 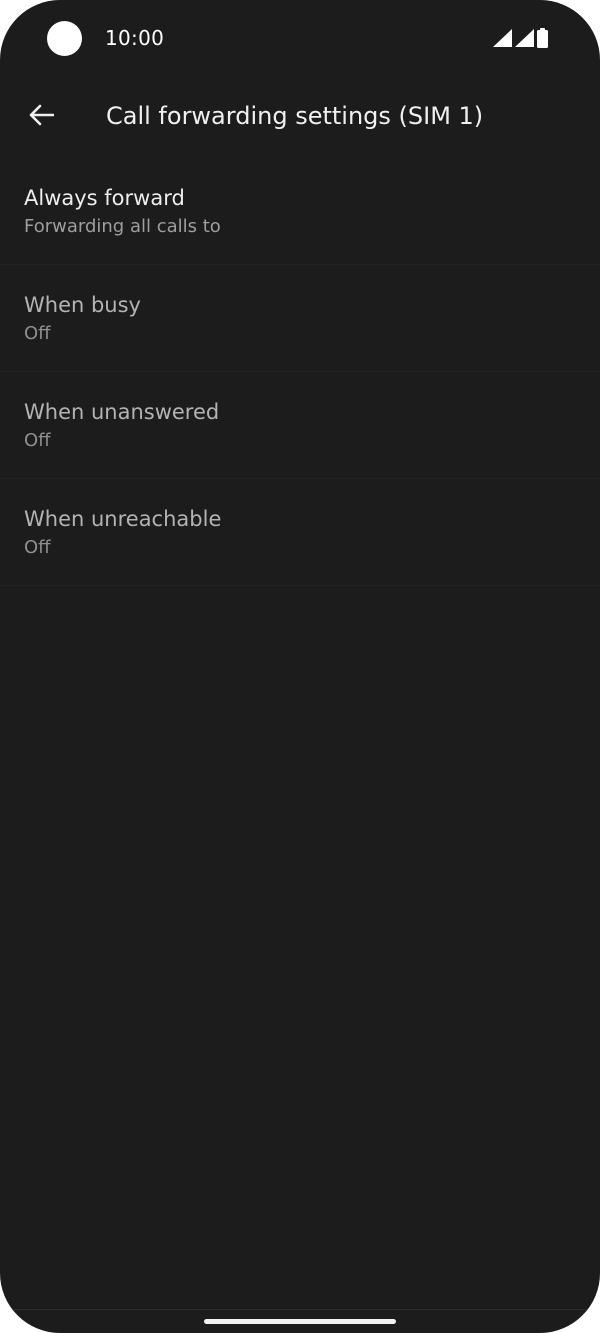 I want to click on back-button, so click(x=41, y=117).